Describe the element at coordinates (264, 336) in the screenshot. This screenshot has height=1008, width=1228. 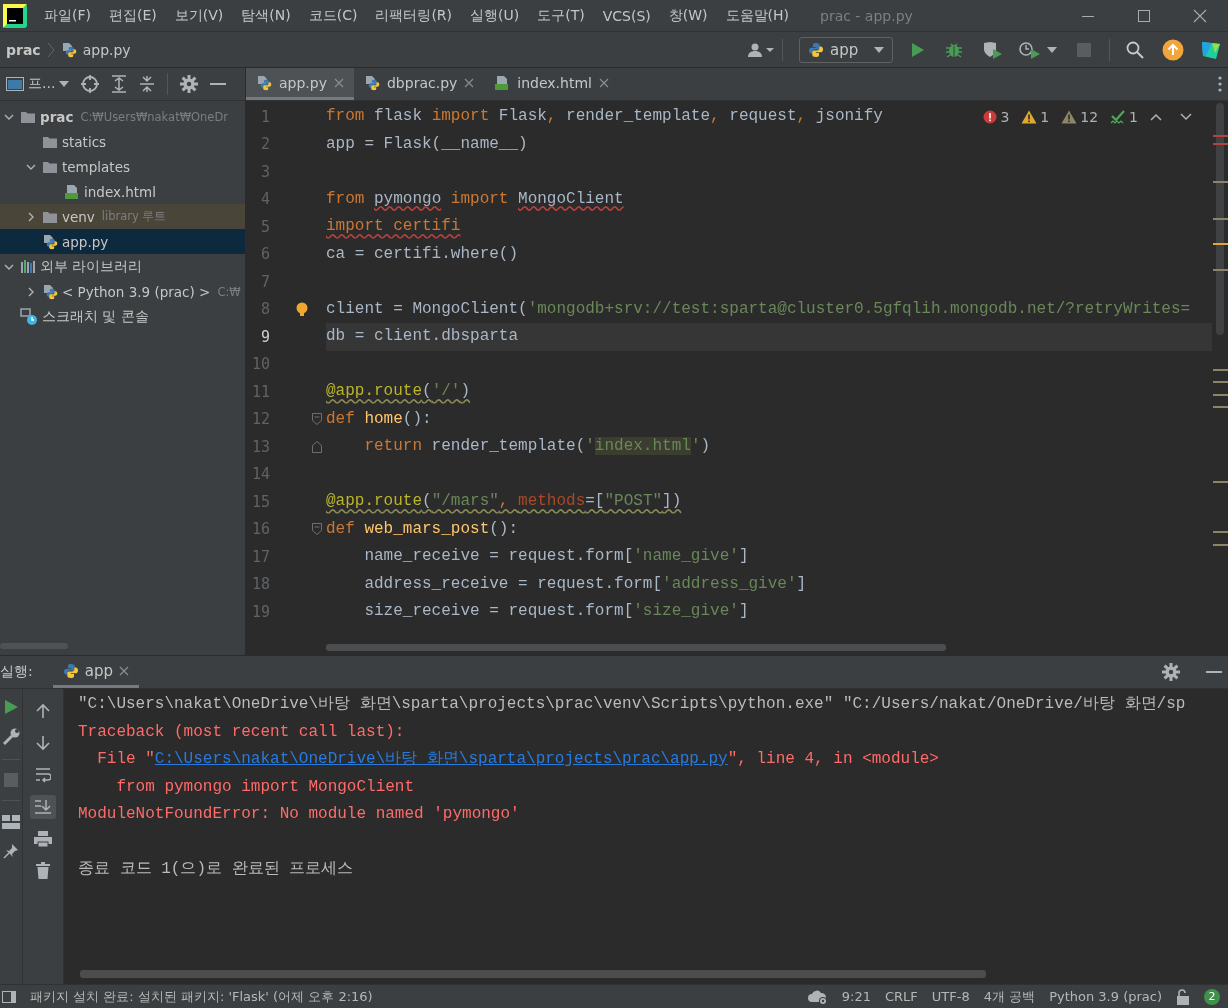
I see `line-number: 9` at that location.